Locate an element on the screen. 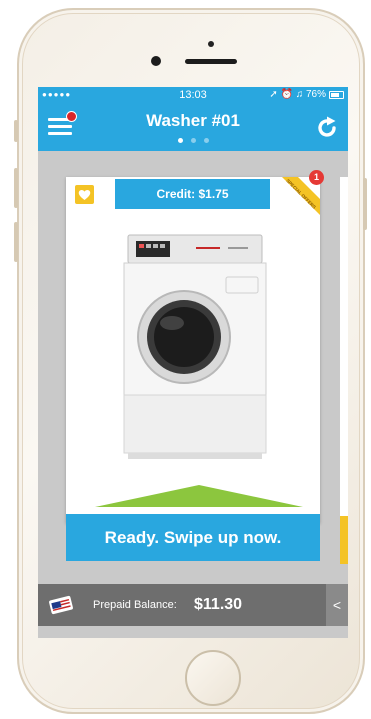 This screenshot has width=371, height=719. app-header: Washer #01 is located at coordinates (193, 127).